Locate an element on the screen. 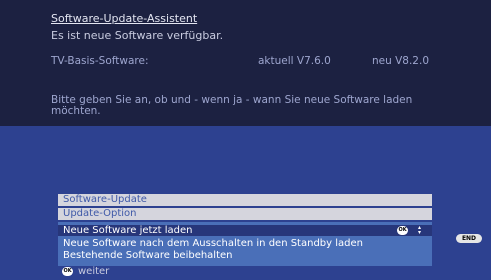 This screenshot has height=280, width=491. new-version: neu V8.2.0 is located at coordinates (401, 61).